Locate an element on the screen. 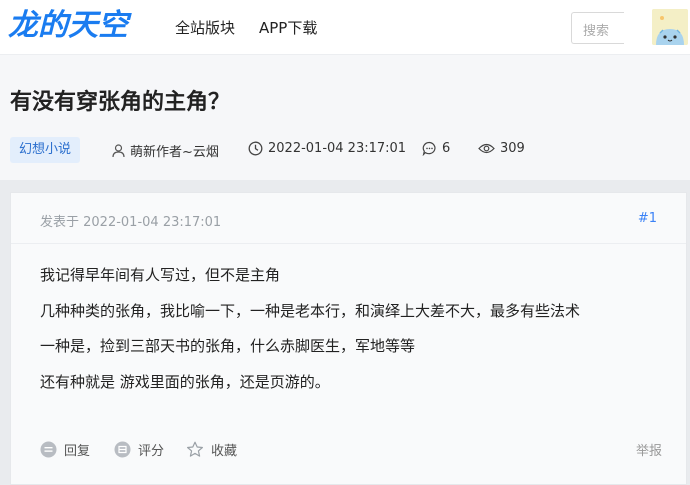 The image size is (690, 485). user-avatar is located at coordinates (670, 27).